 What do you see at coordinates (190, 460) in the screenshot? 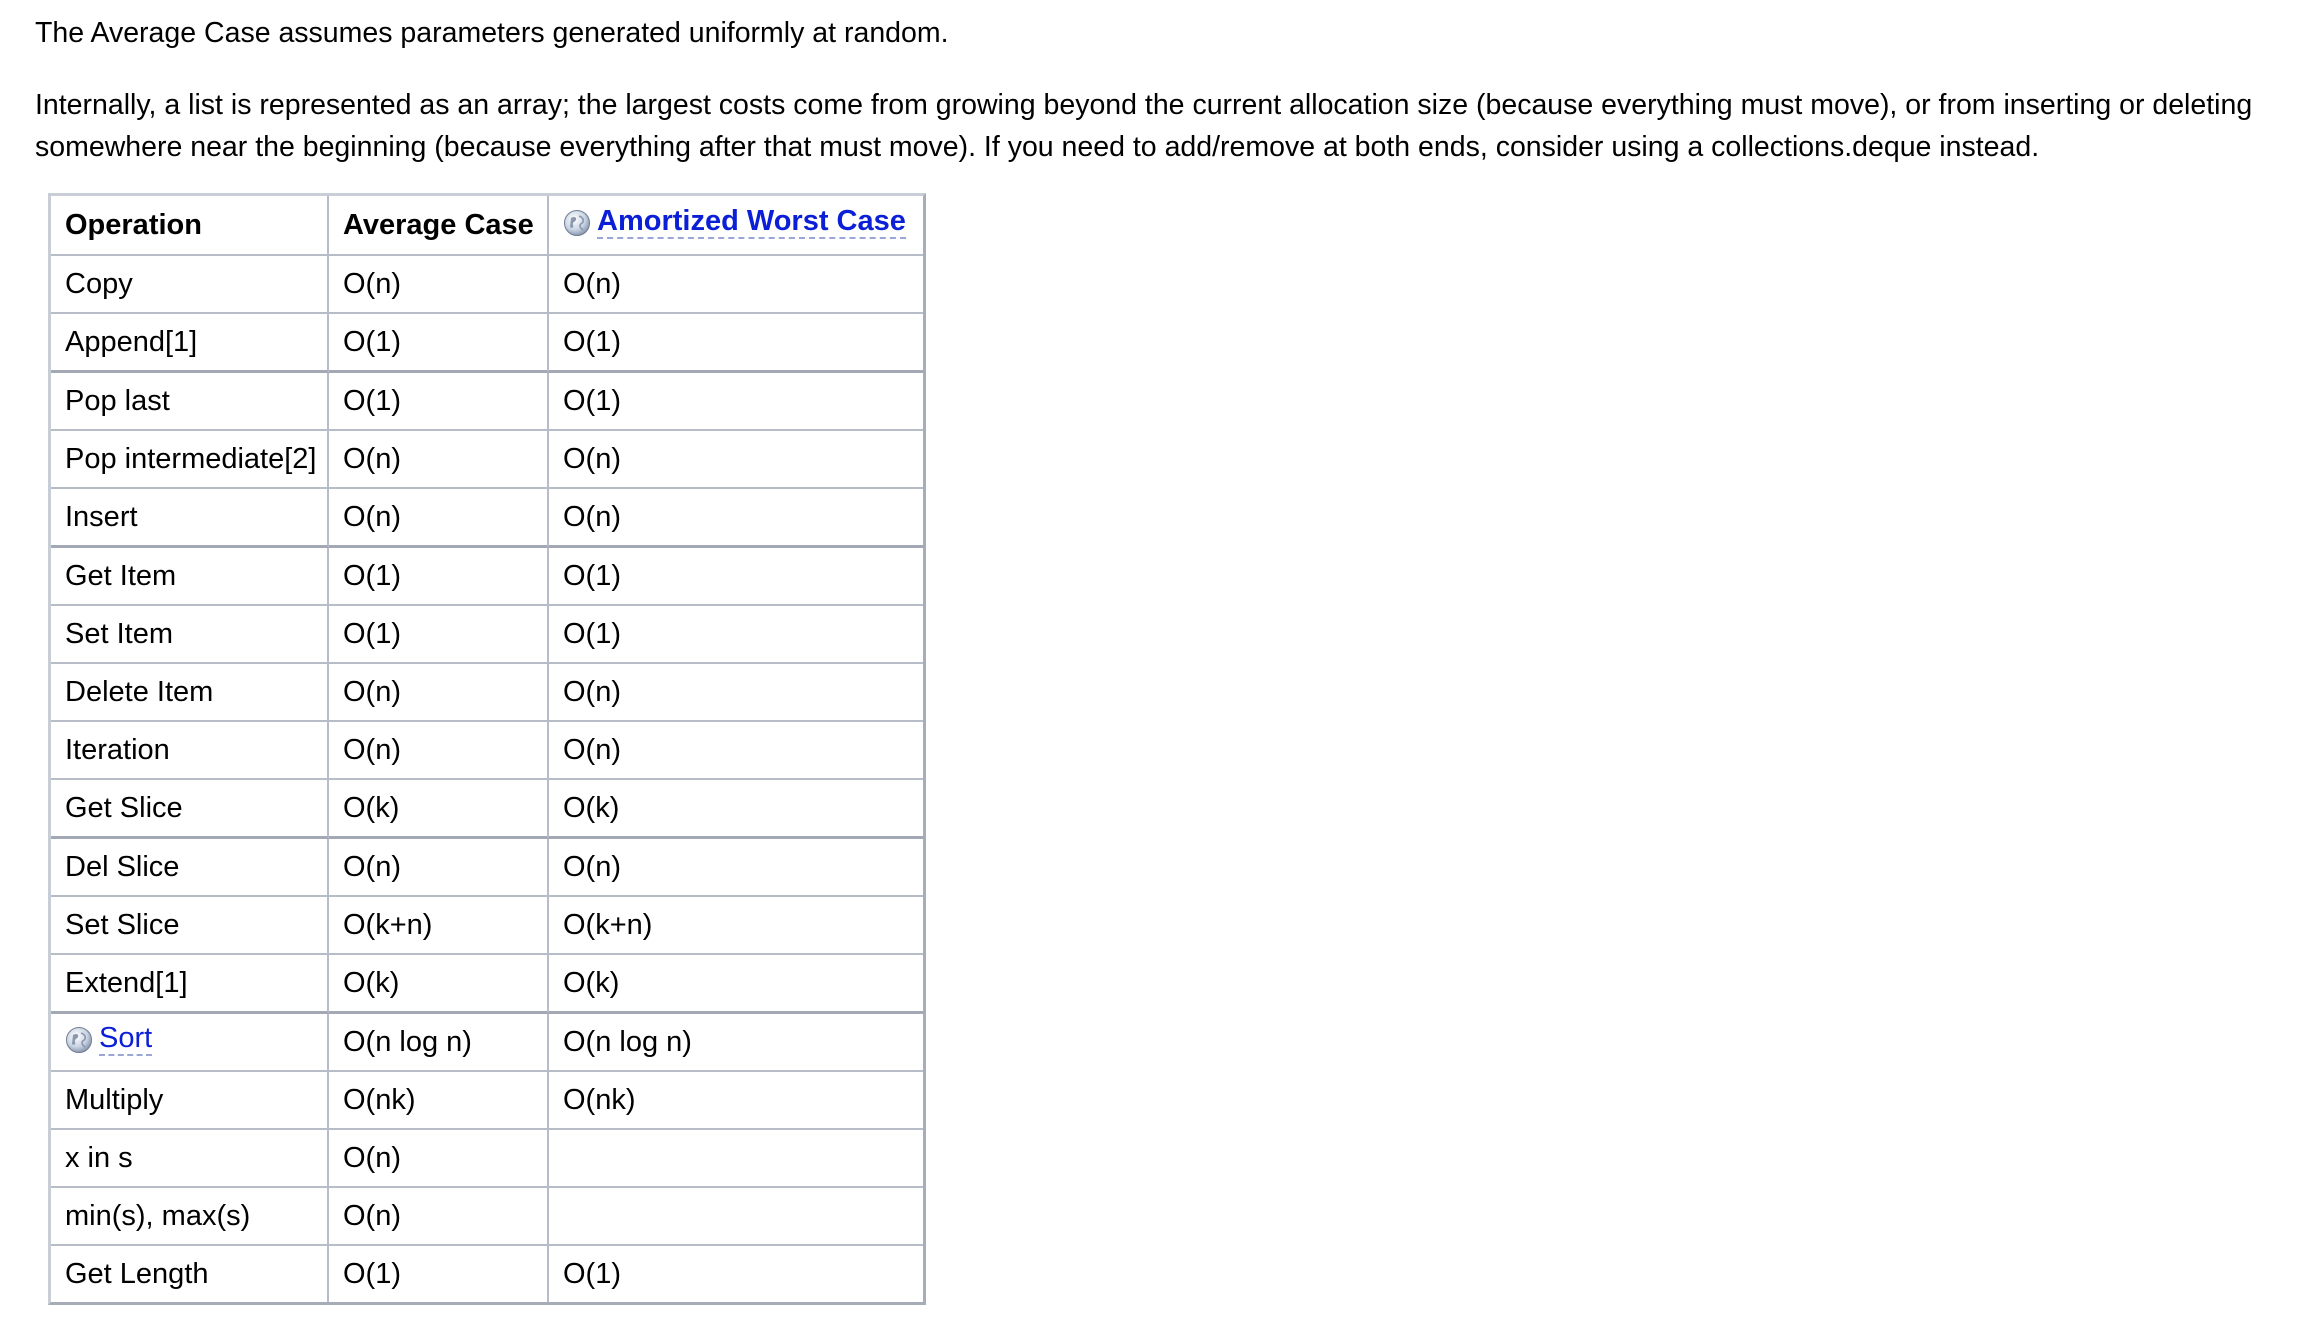
I see `operation-cell: Pop intermediate[2]` at bounding box center [190, 460].